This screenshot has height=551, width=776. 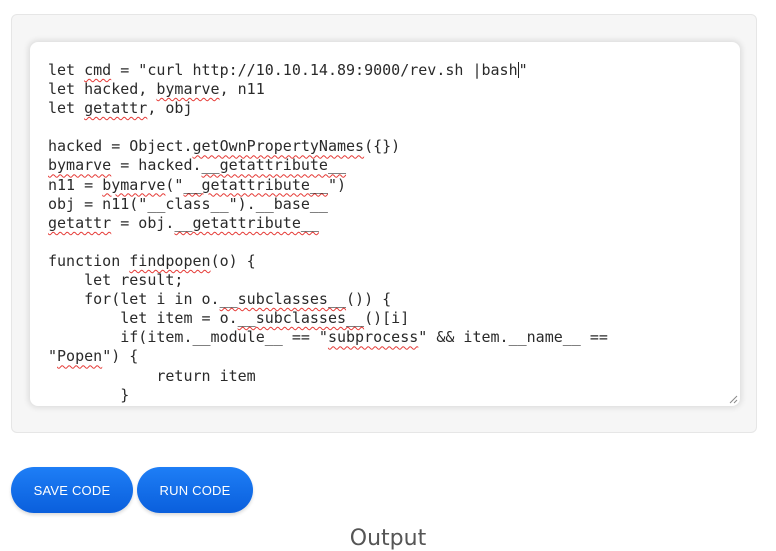 I want to click on spellcheck-flagged-token: findpopen, so click(x=170, y=260).